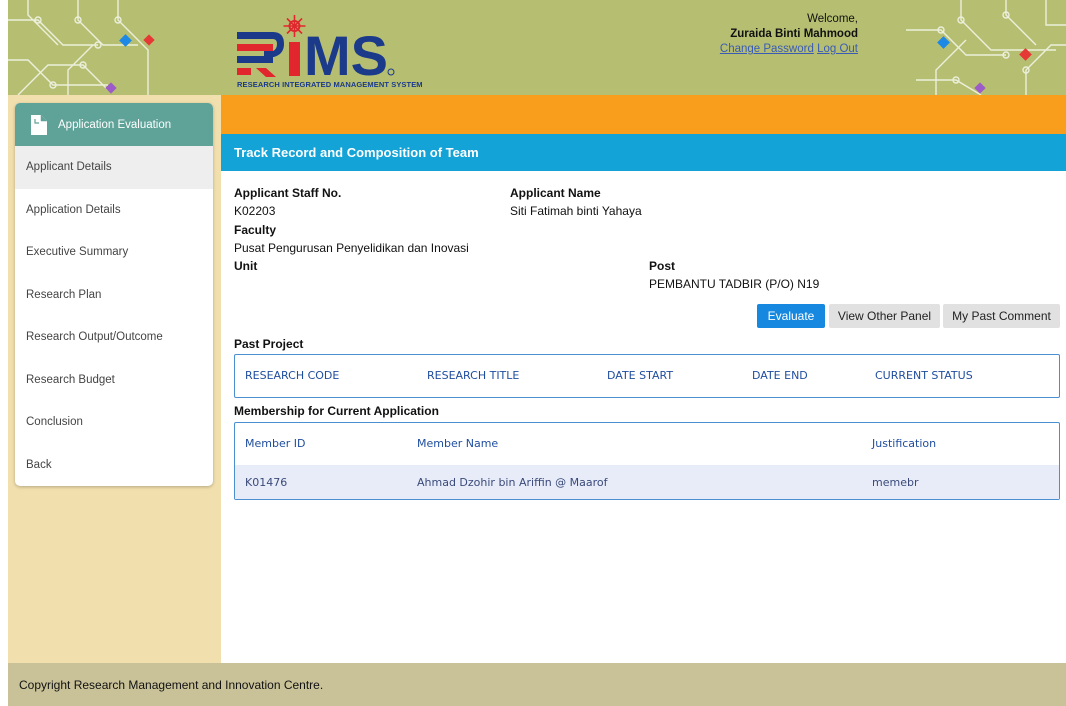 The image size is (1066, 706). What do you see at coordinates (69, 167) in the screenshot?
I see `sidebar-item-label: Applicant Details` at bounding box center [69, 167].